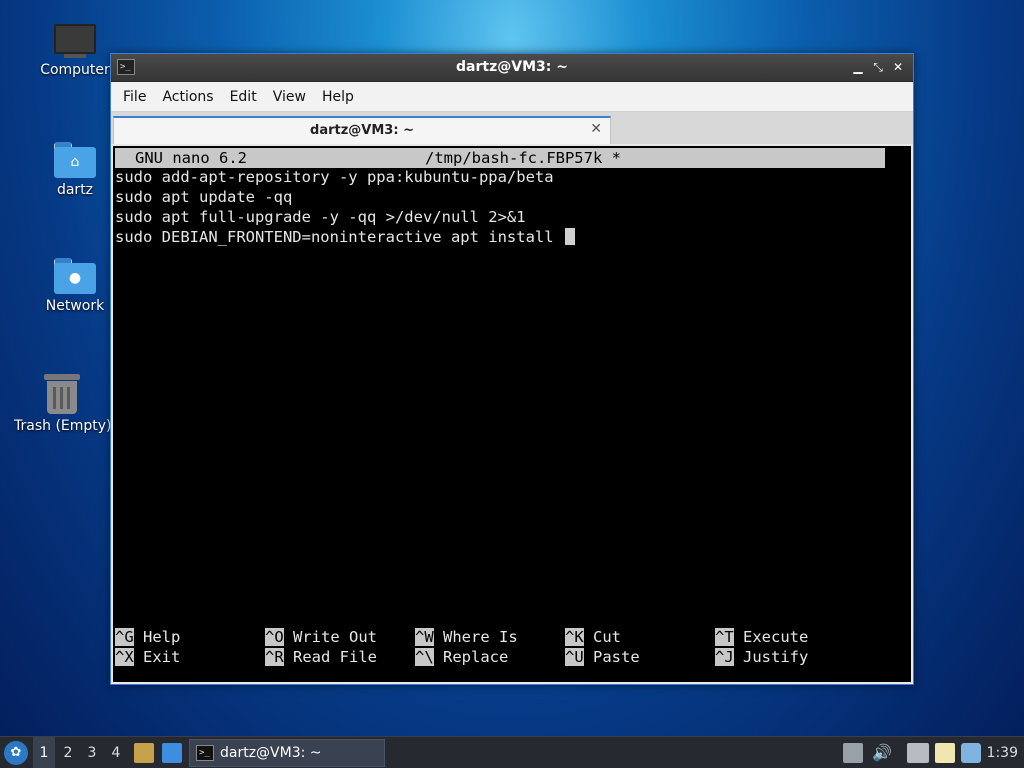 The image size is (1024, 768). What do you see at coordinates (338, 97) in the screenshot?
I see `menu-help: Help` at bounding box center [338, 97].